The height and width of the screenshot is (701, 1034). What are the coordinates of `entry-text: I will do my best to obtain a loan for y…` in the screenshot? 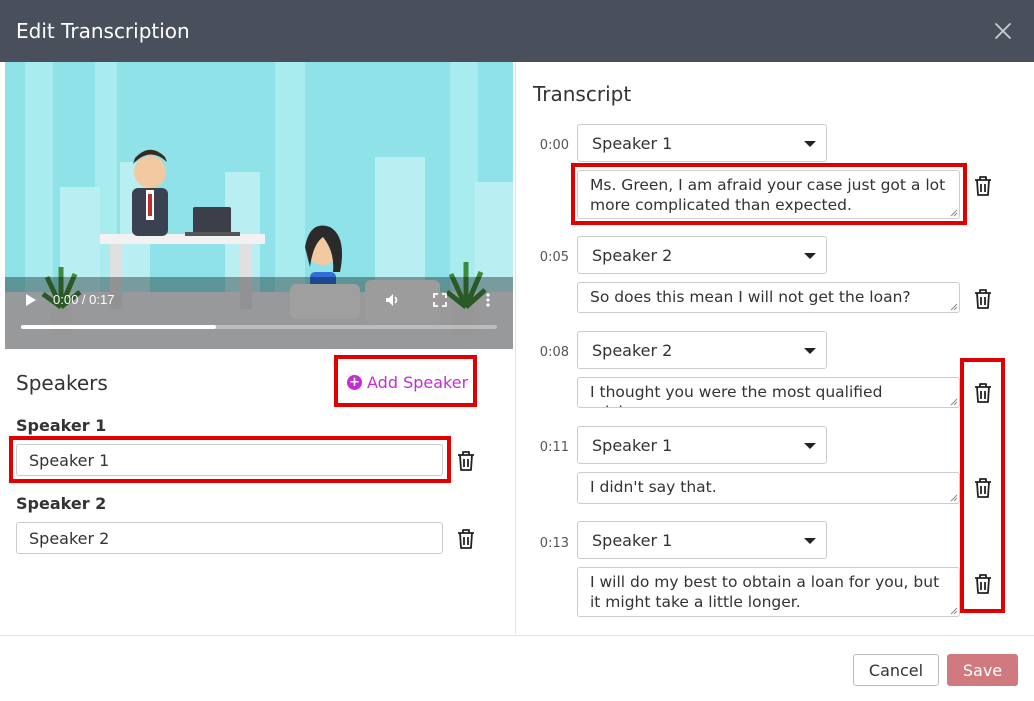 It's located at (765, 592).